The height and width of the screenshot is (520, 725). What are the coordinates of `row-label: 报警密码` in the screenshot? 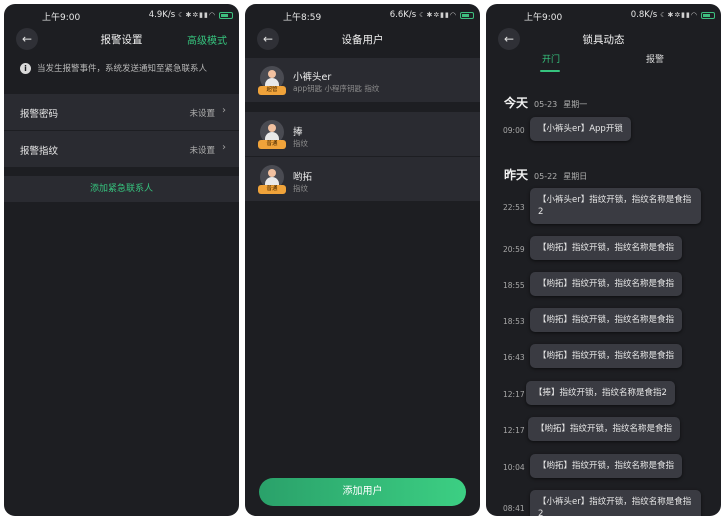 It's located at (39, 114).